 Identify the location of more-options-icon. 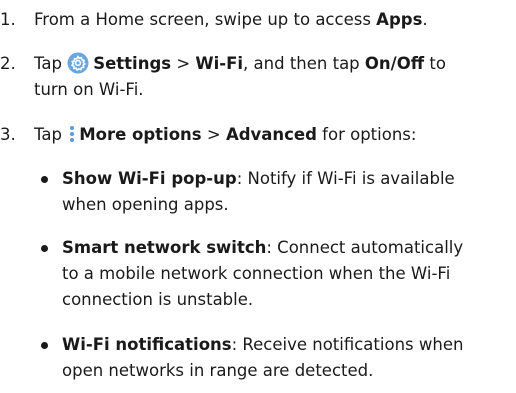
(72, 134).